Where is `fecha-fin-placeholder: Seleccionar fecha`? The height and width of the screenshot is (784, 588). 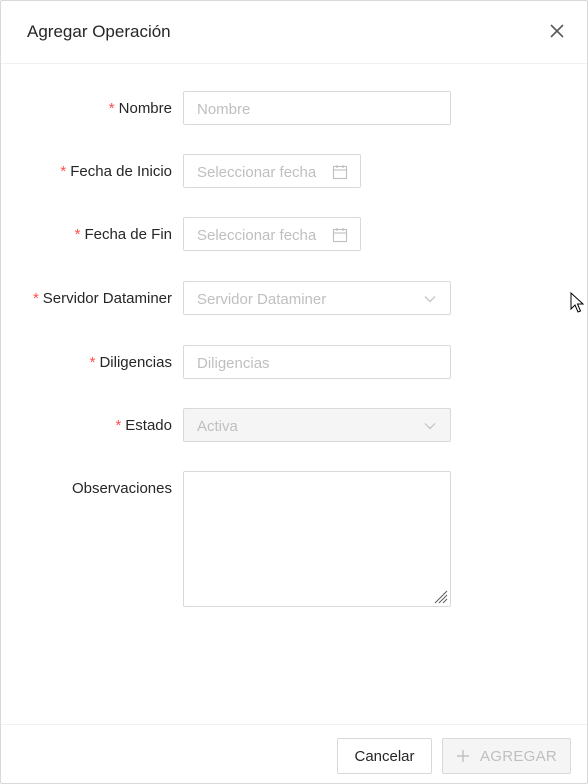
fecha-fin-placeholder: Seleccionar fecha is located at coordinates (257, 235).